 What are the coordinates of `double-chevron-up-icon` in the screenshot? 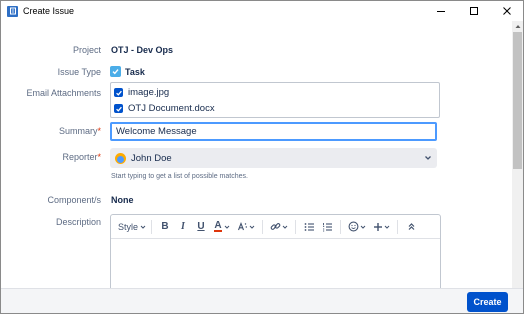 It's located at (411, 226).